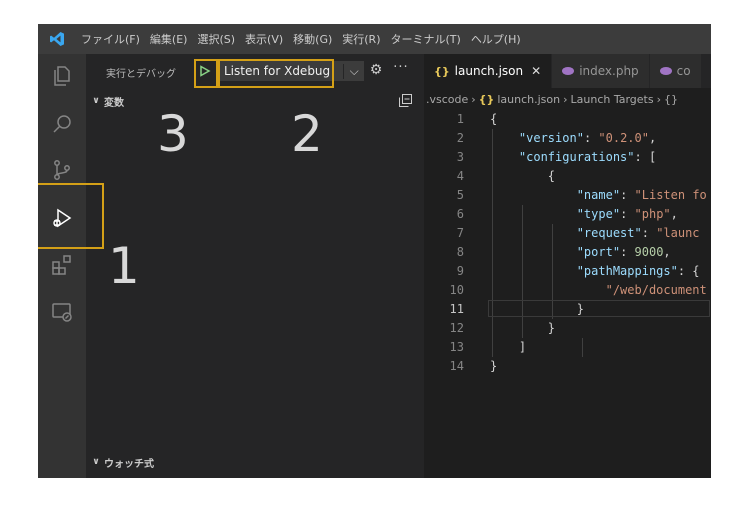  Describe the element at coordinates (612, 99) in the screenshot. I see `breadcrumb-section: Launch Targets` at that location.